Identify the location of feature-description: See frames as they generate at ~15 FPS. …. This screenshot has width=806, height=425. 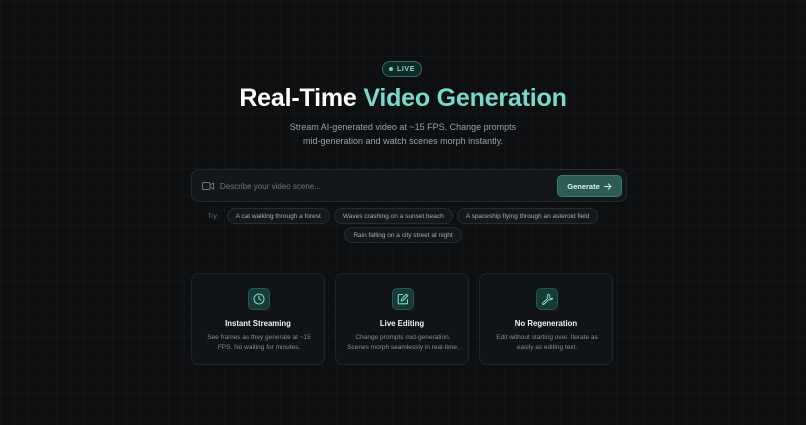
(259, 342).